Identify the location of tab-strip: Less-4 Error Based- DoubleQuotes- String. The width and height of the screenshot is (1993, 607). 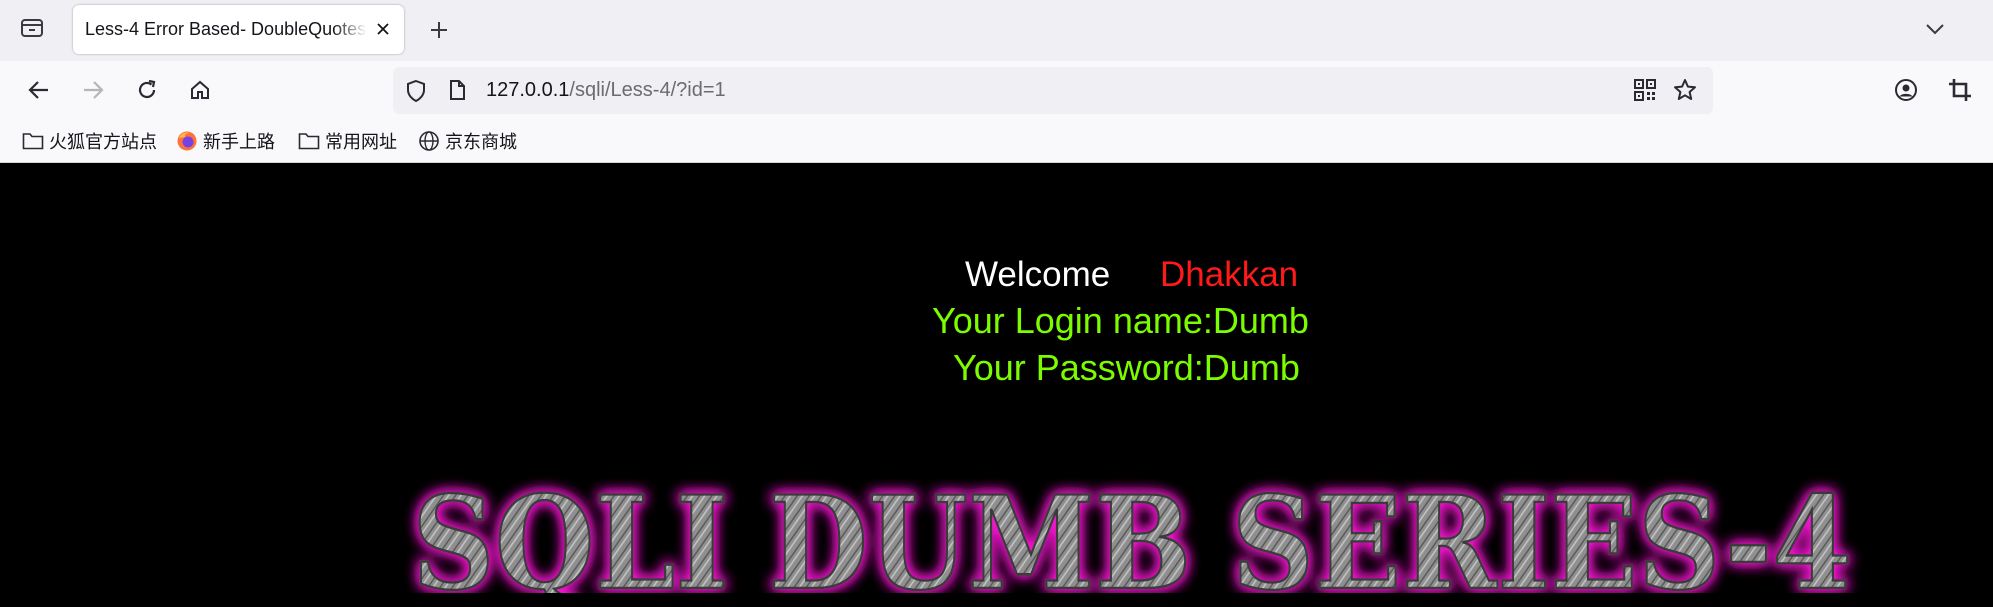
(996, 30).